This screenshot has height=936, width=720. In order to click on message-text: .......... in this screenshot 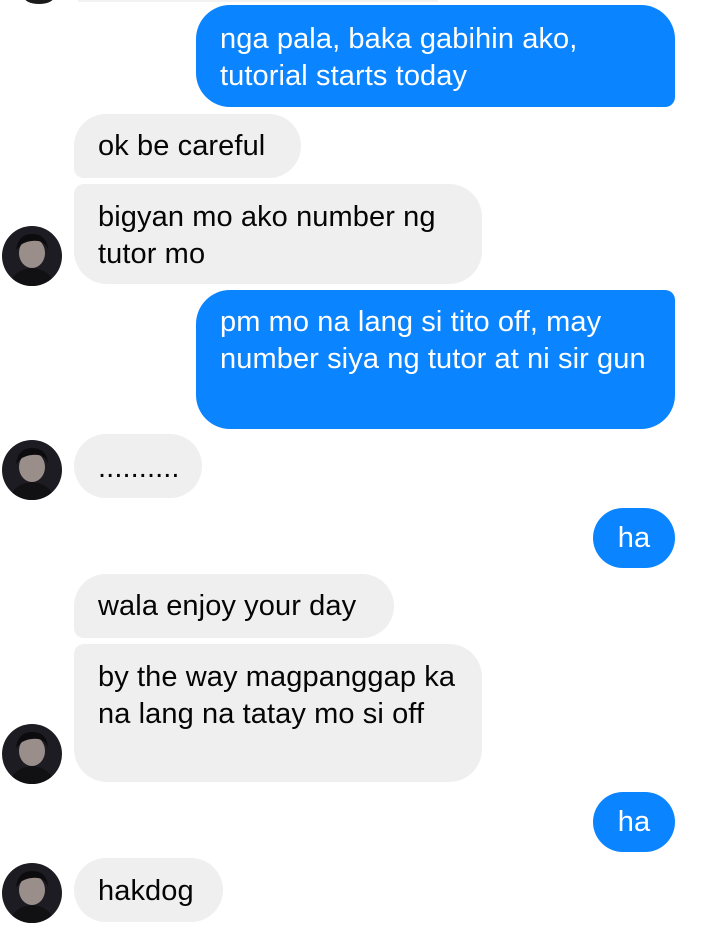, I will do `click(139, 468)`.